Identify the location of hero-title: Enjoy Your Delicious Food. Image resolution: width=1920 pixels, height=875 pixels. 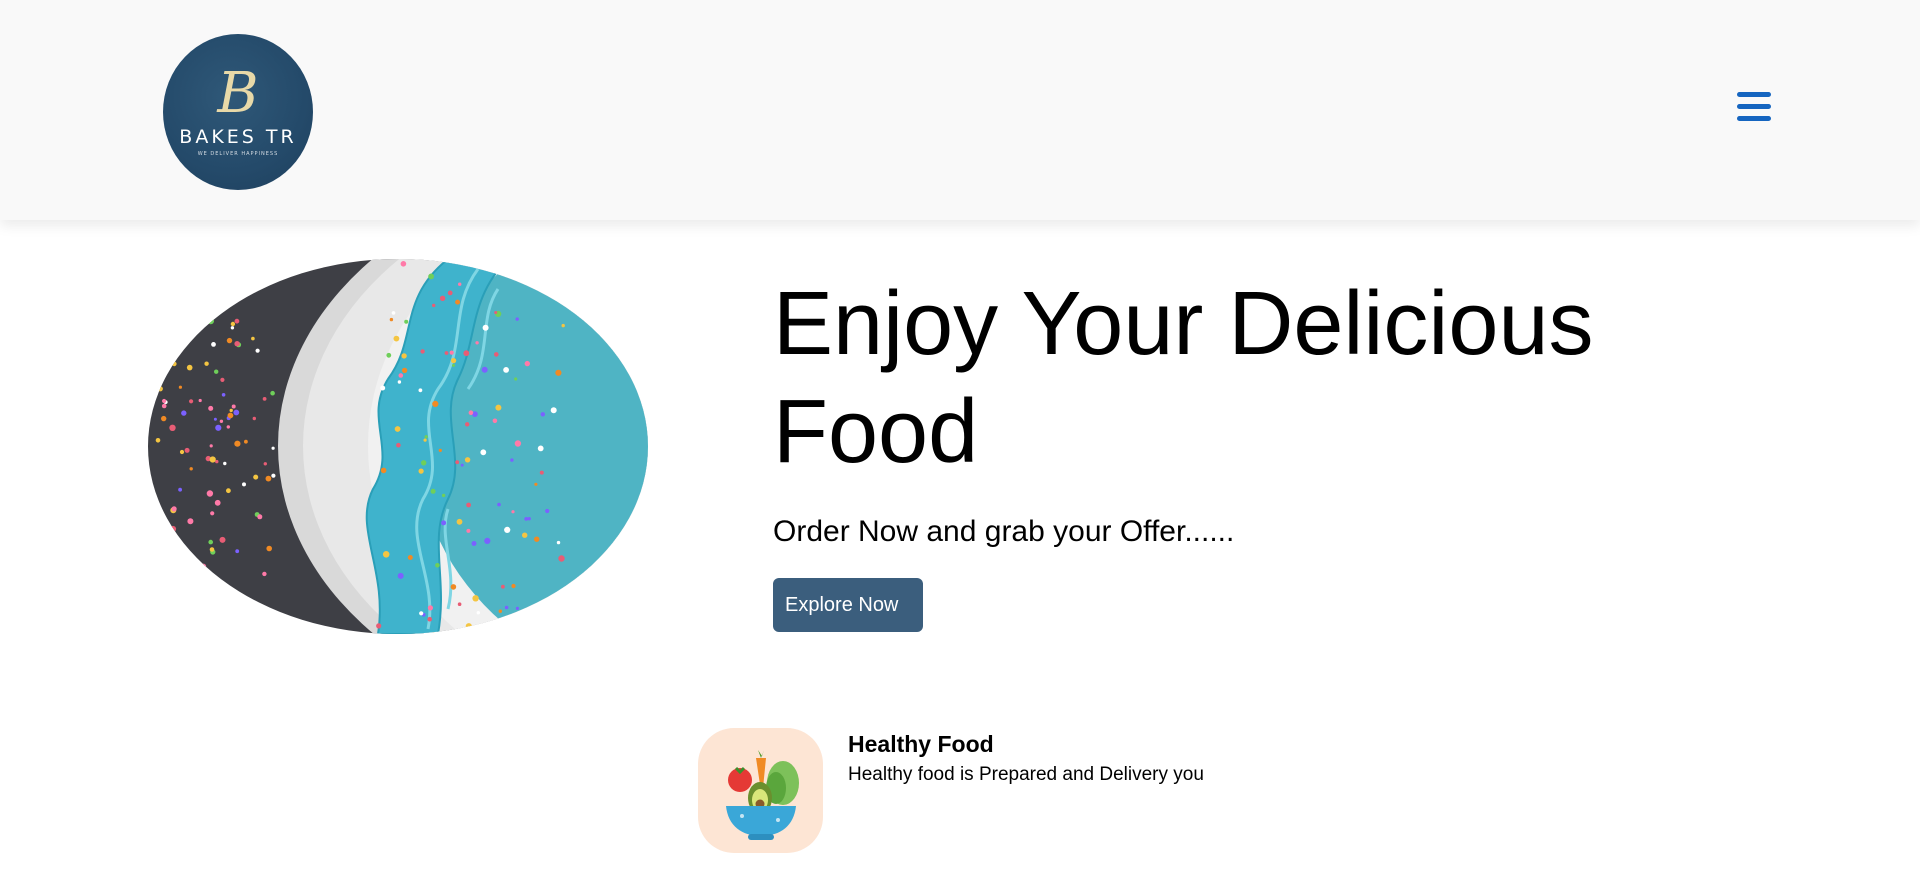
(1183, 378).